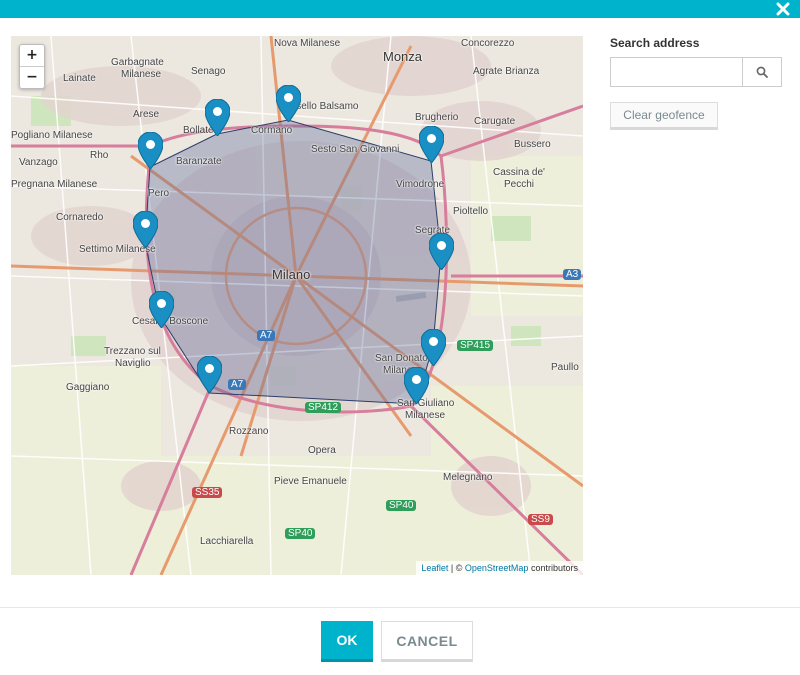  I want to click on search-button, so click(761, 72).